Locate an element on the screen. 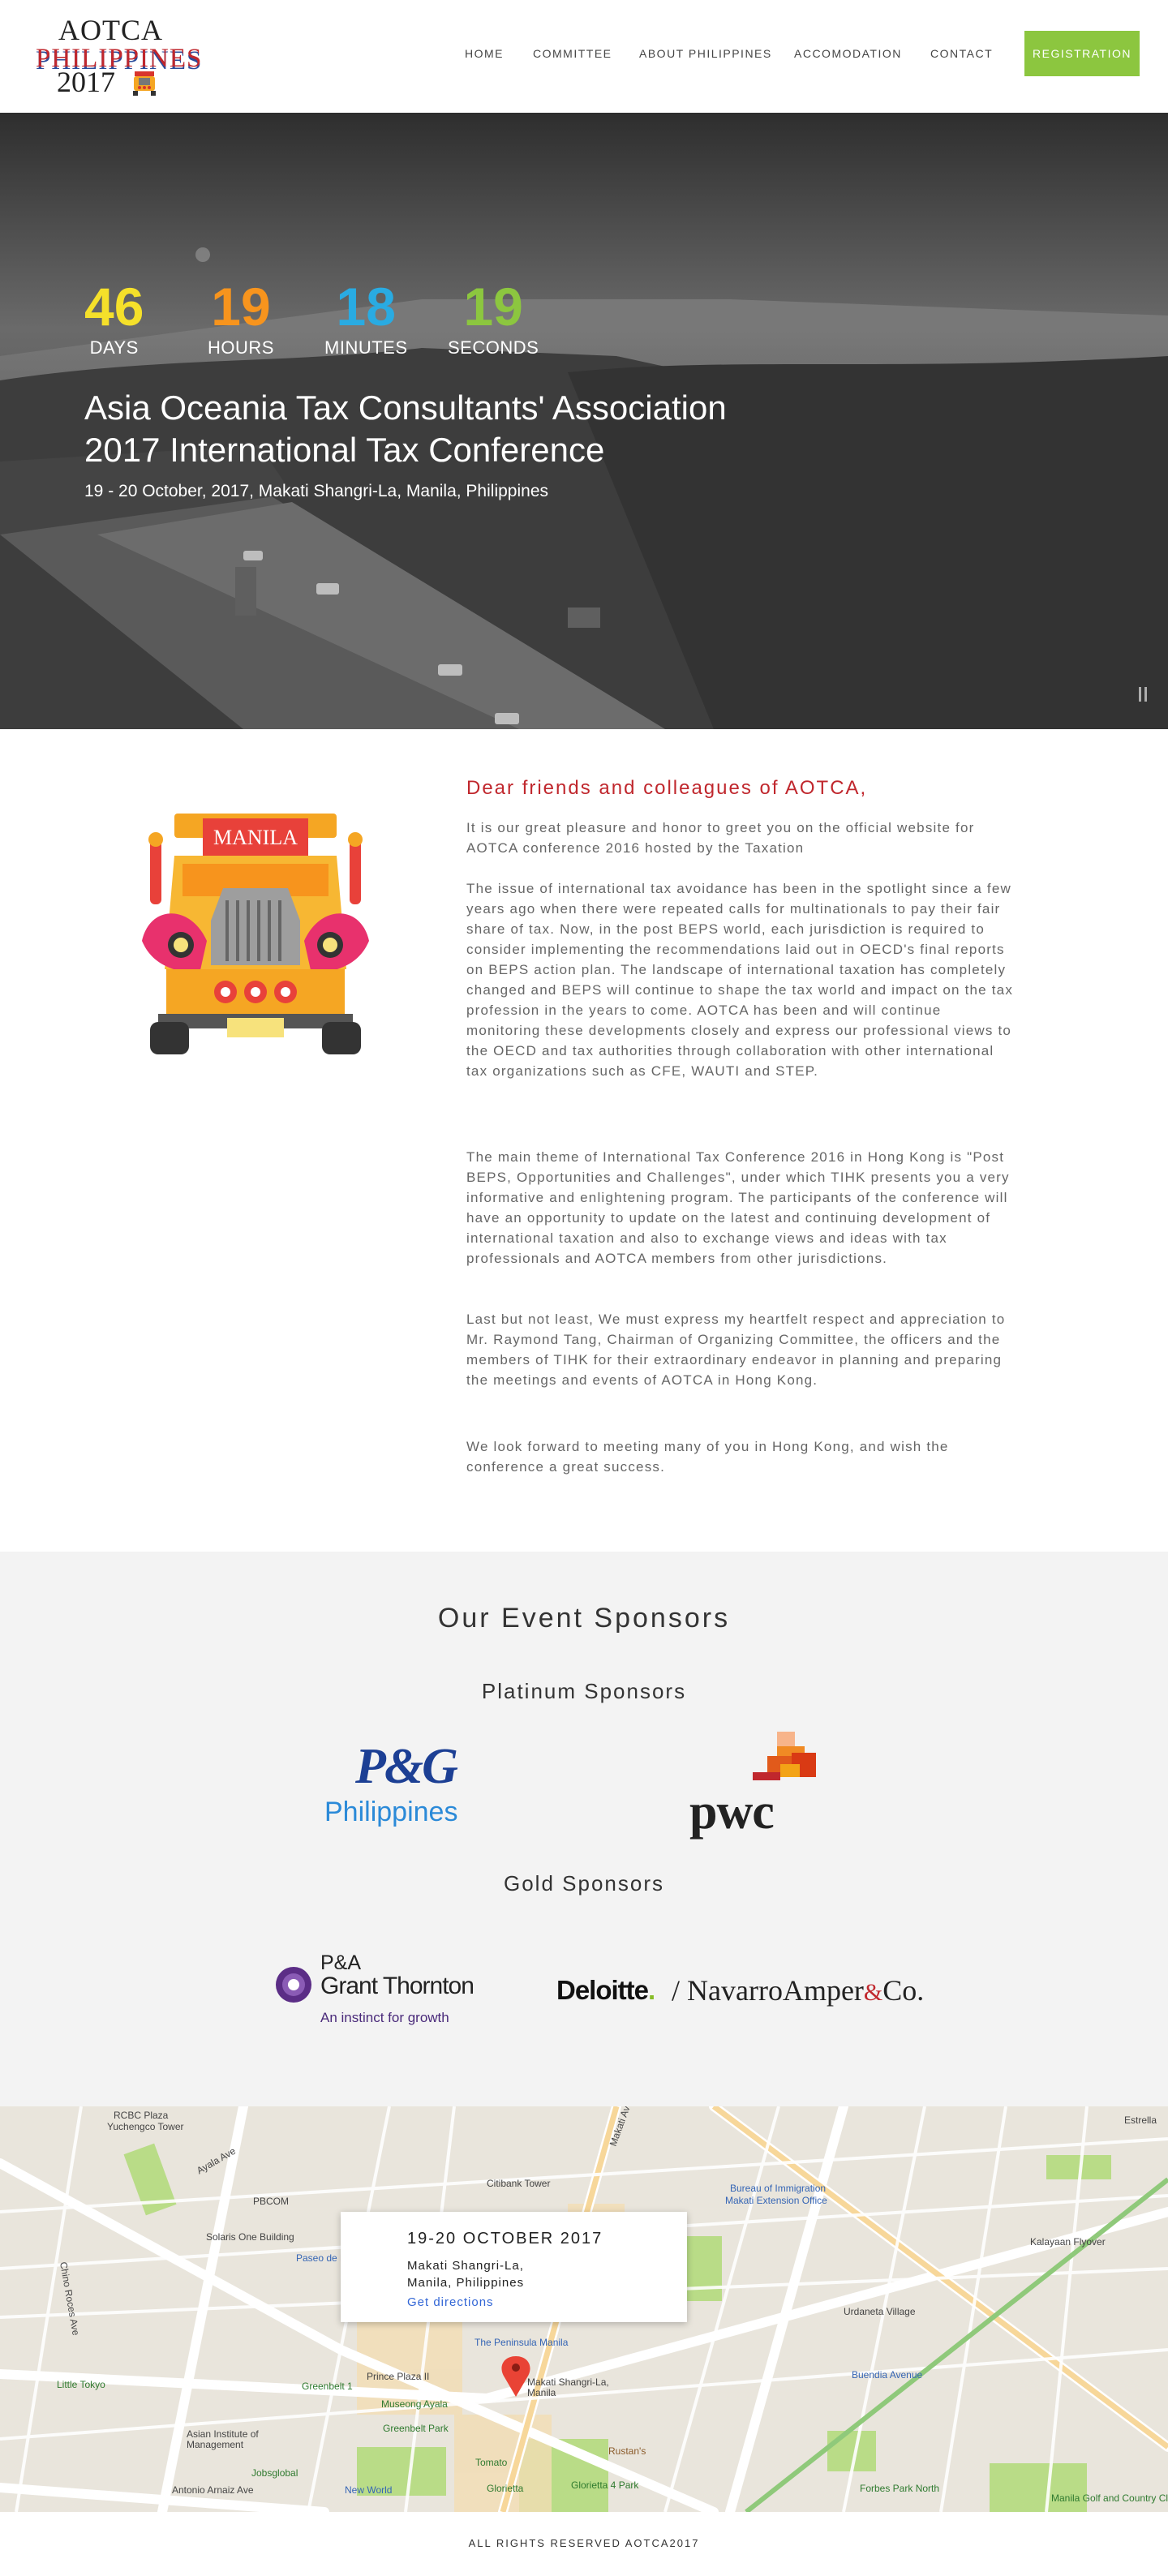  navarro-name: NavarroAmper is located at coordinates (776, 1990).